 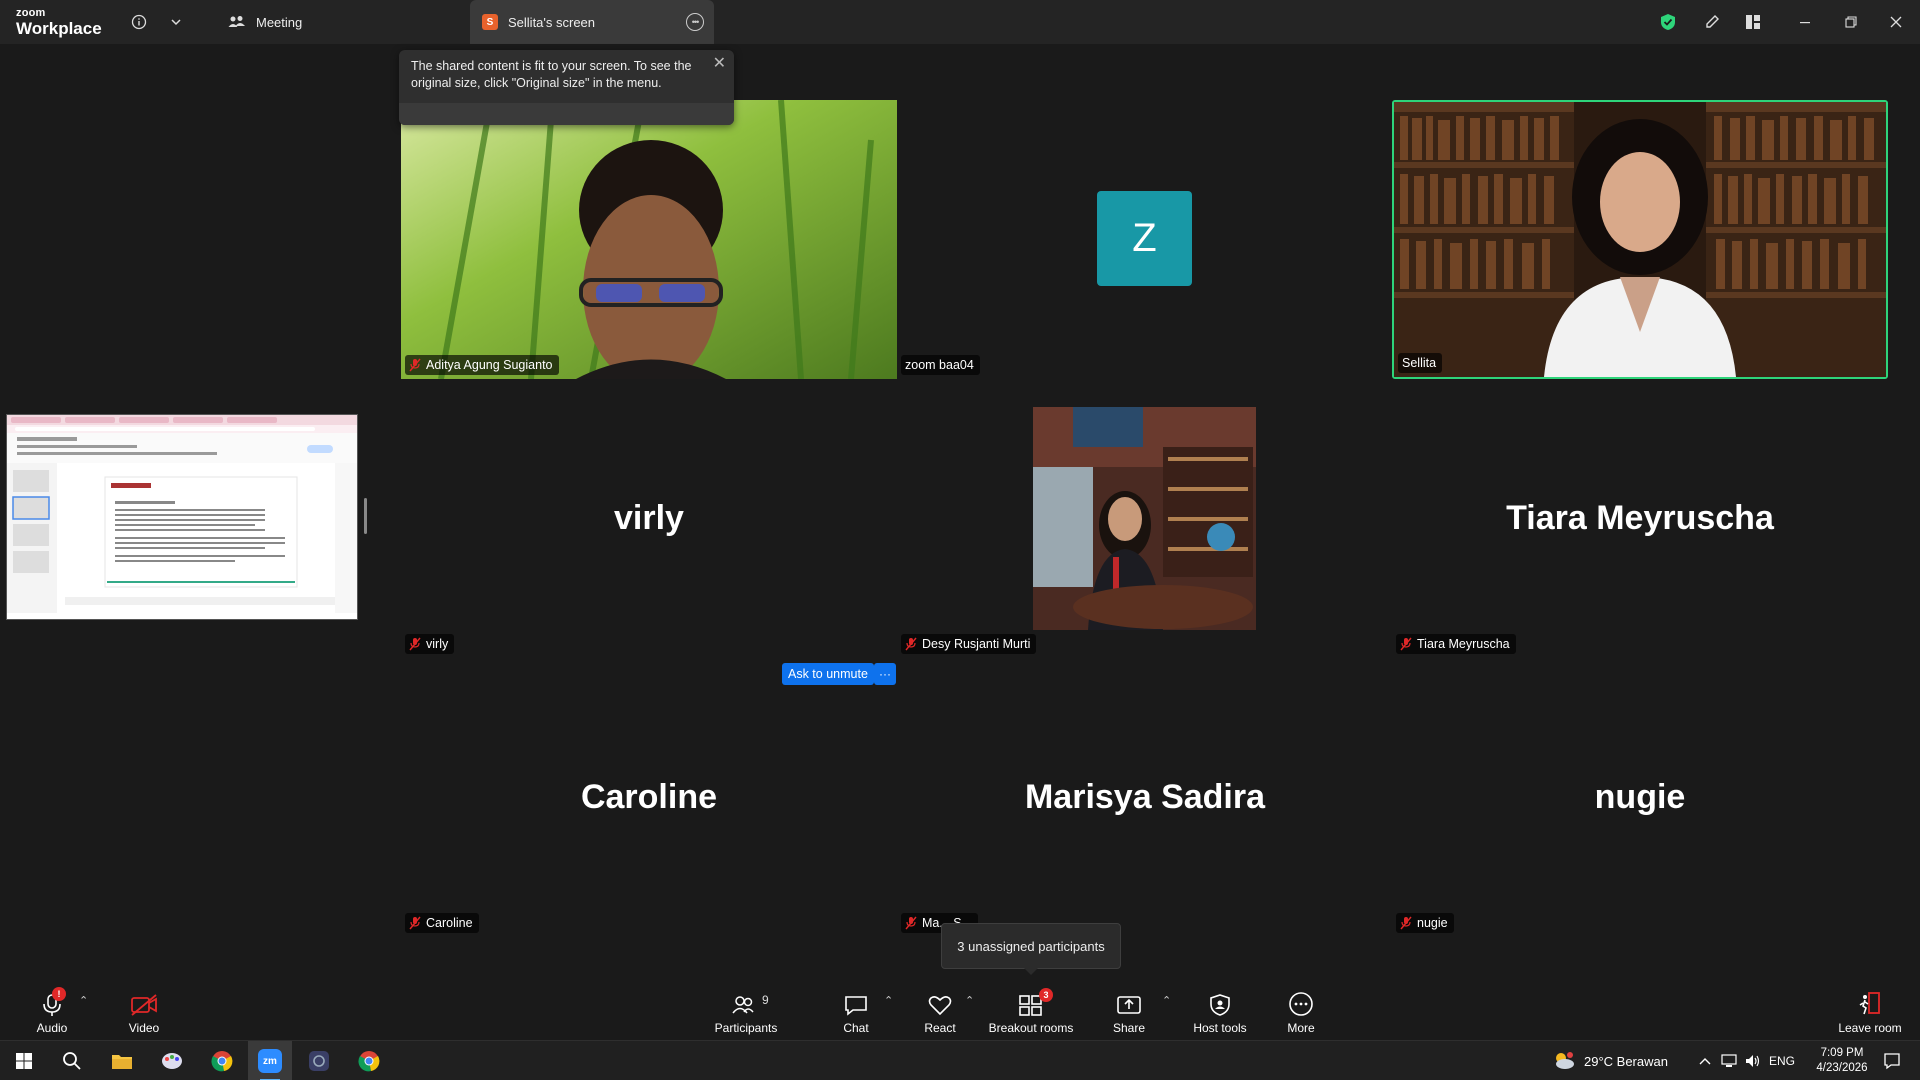 I want to click on unassigned-participants-tooltip: 3 unassigned participants, so click(x=1031, y=949).